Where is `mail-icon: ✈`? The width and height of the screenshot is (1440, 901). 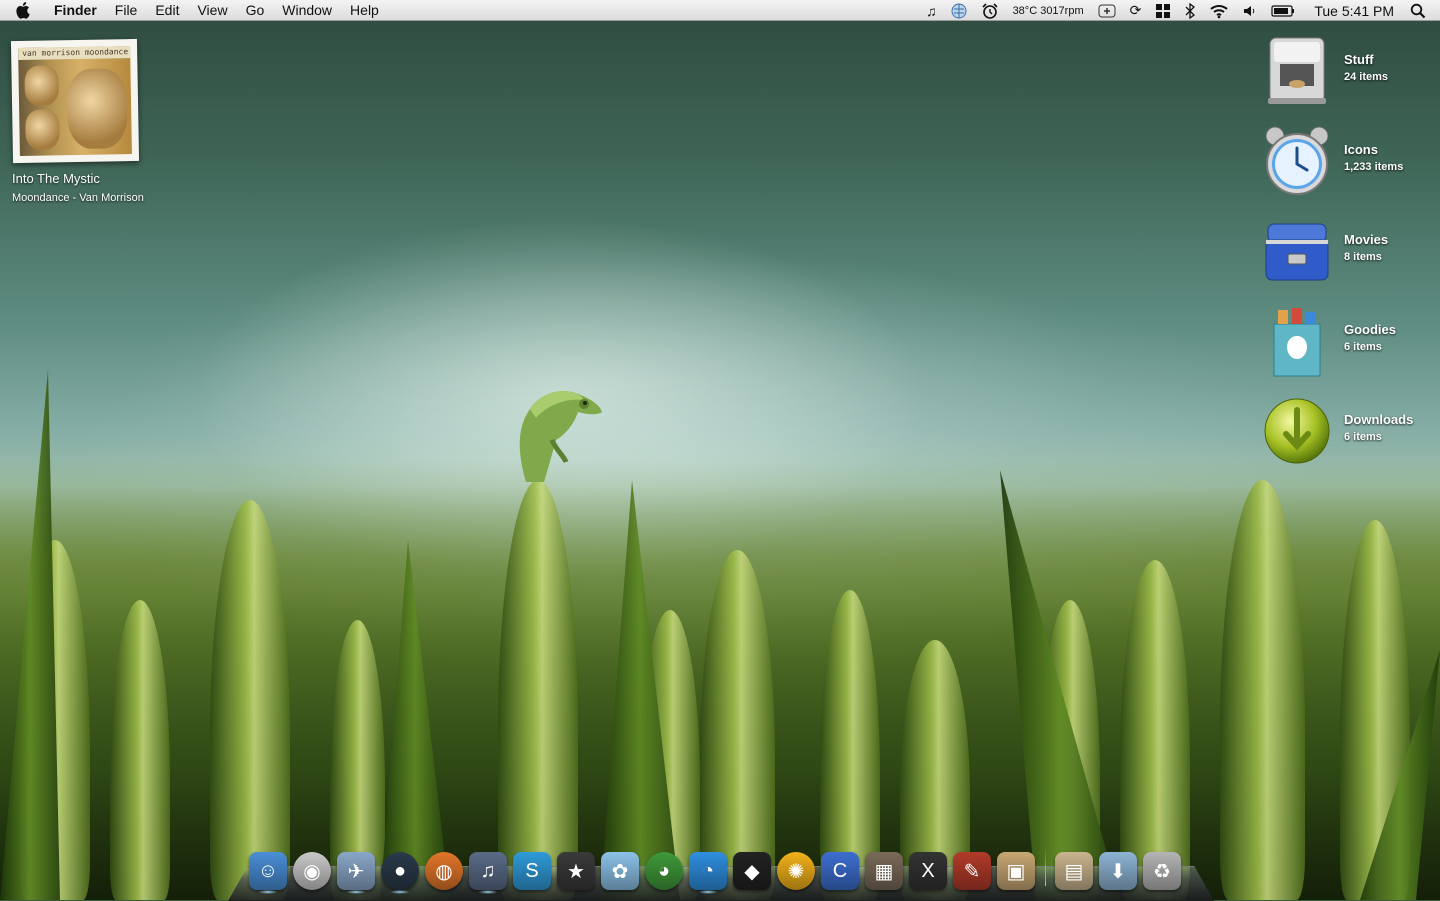 mail-icon: ✈ is located at coordinates (356, 871).